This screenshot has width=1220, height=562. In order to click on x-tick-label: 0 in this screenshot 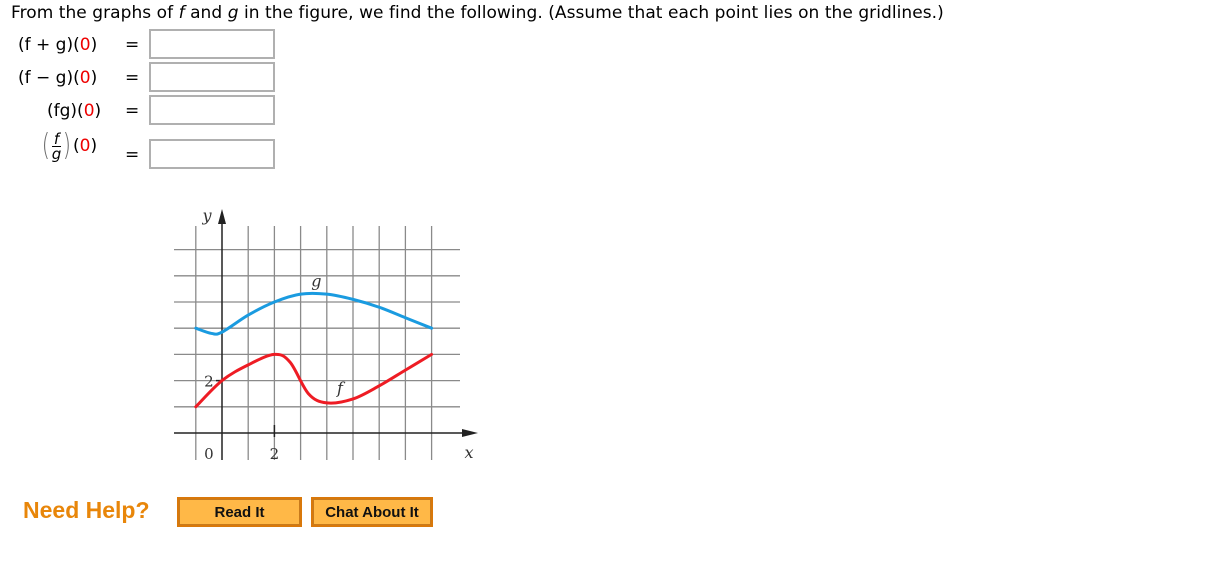, I will do `click(209, 454)`.